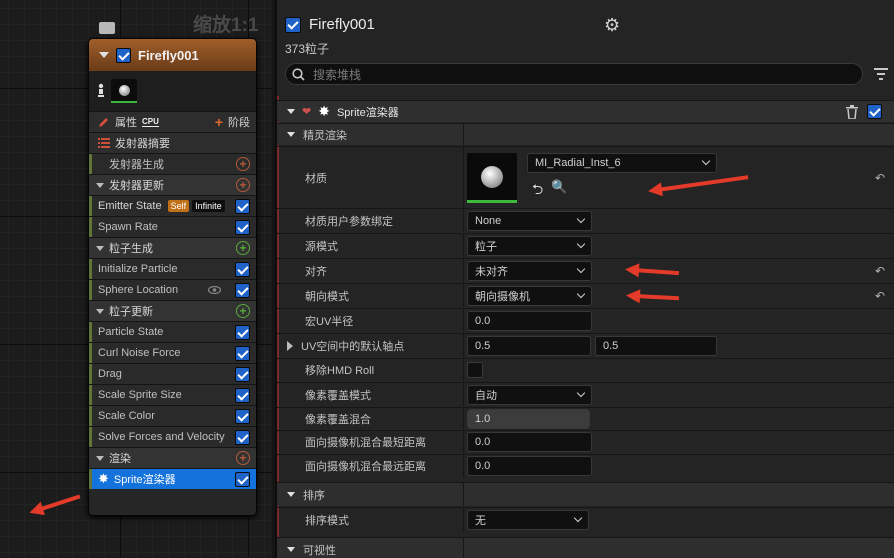 The image size is (894, 558). Describe the element at coordinates (172, 268) in the screenshot. I see `module-initialize-particle: Initialize Particle` at that location.